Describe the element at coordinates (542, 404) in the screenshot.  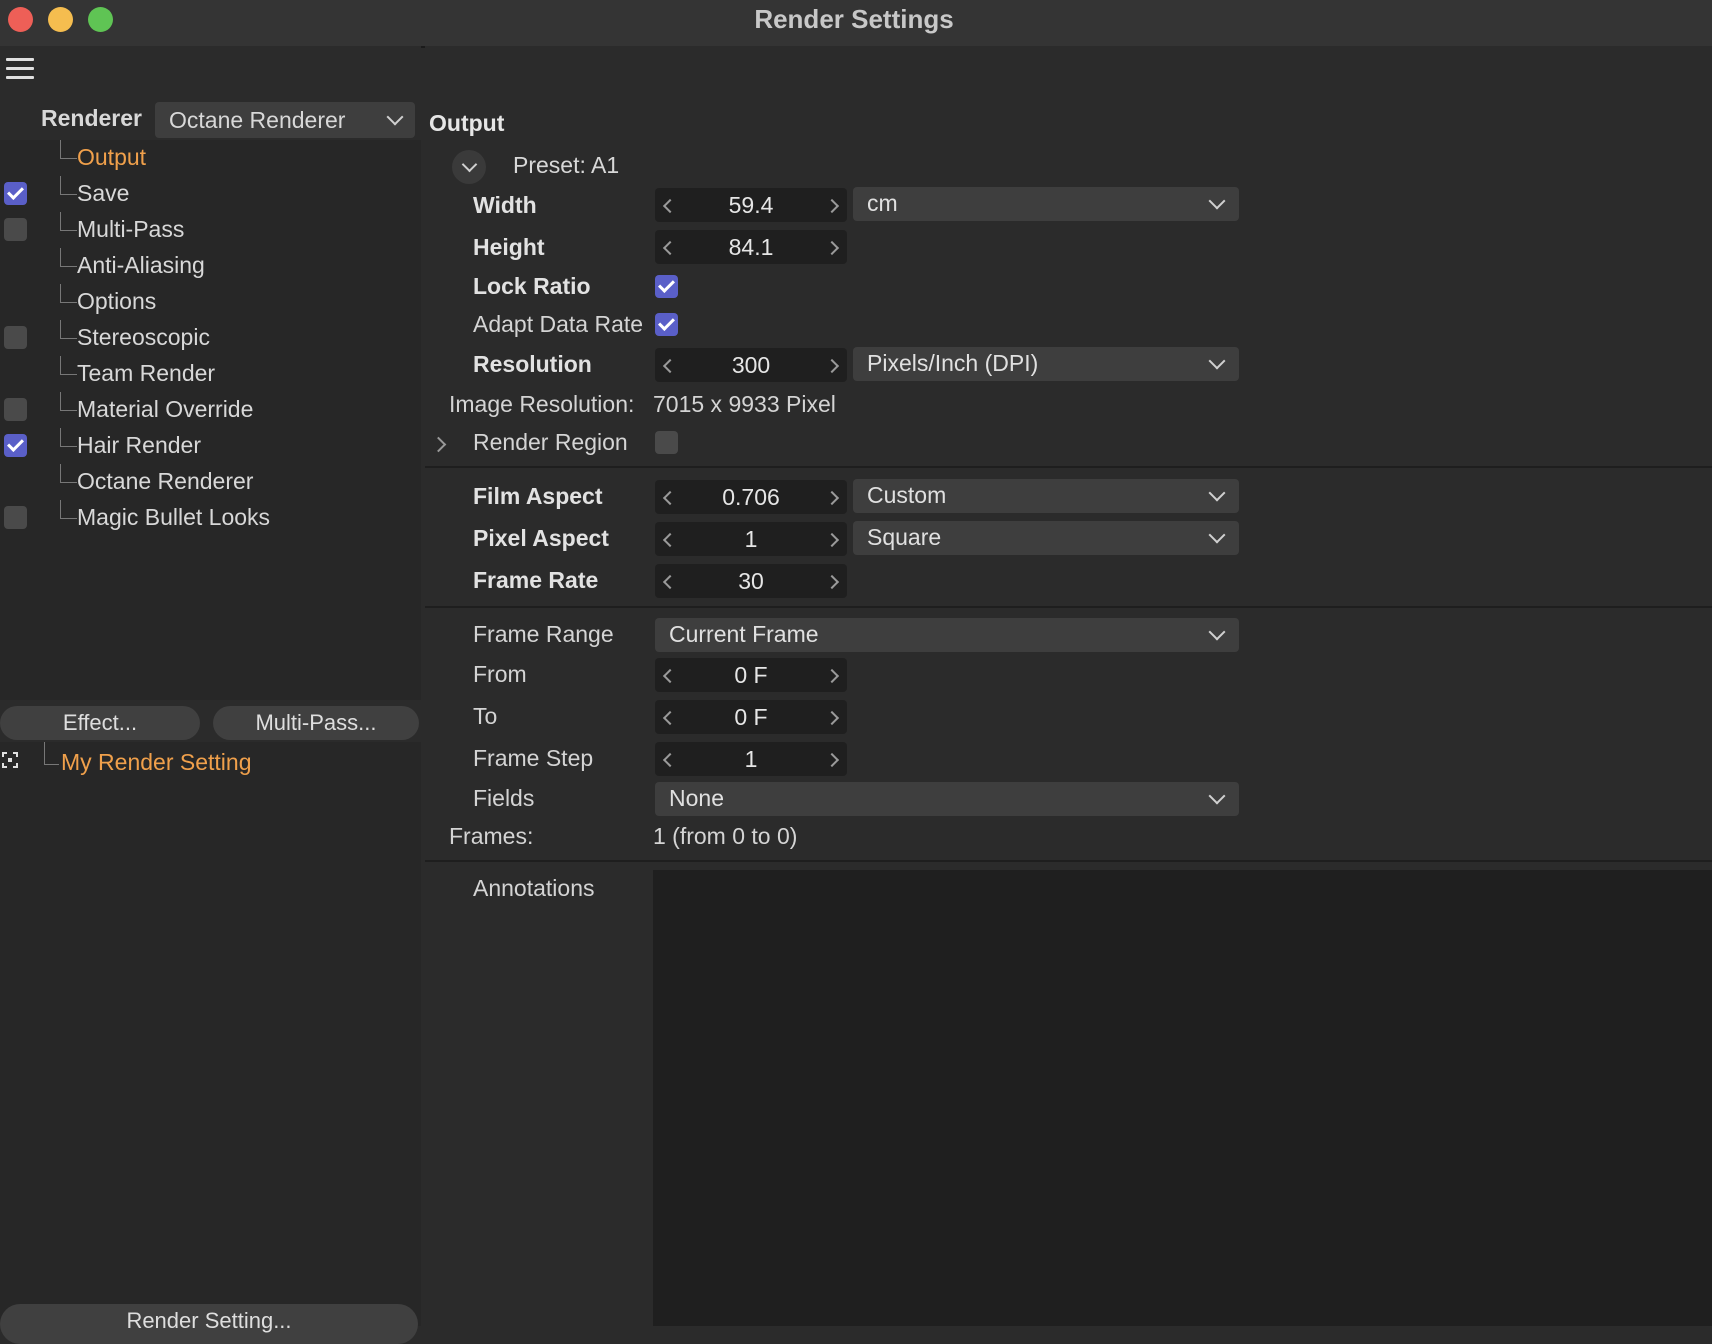
I see `image-resolution-label: Image Resolution:` at that location.